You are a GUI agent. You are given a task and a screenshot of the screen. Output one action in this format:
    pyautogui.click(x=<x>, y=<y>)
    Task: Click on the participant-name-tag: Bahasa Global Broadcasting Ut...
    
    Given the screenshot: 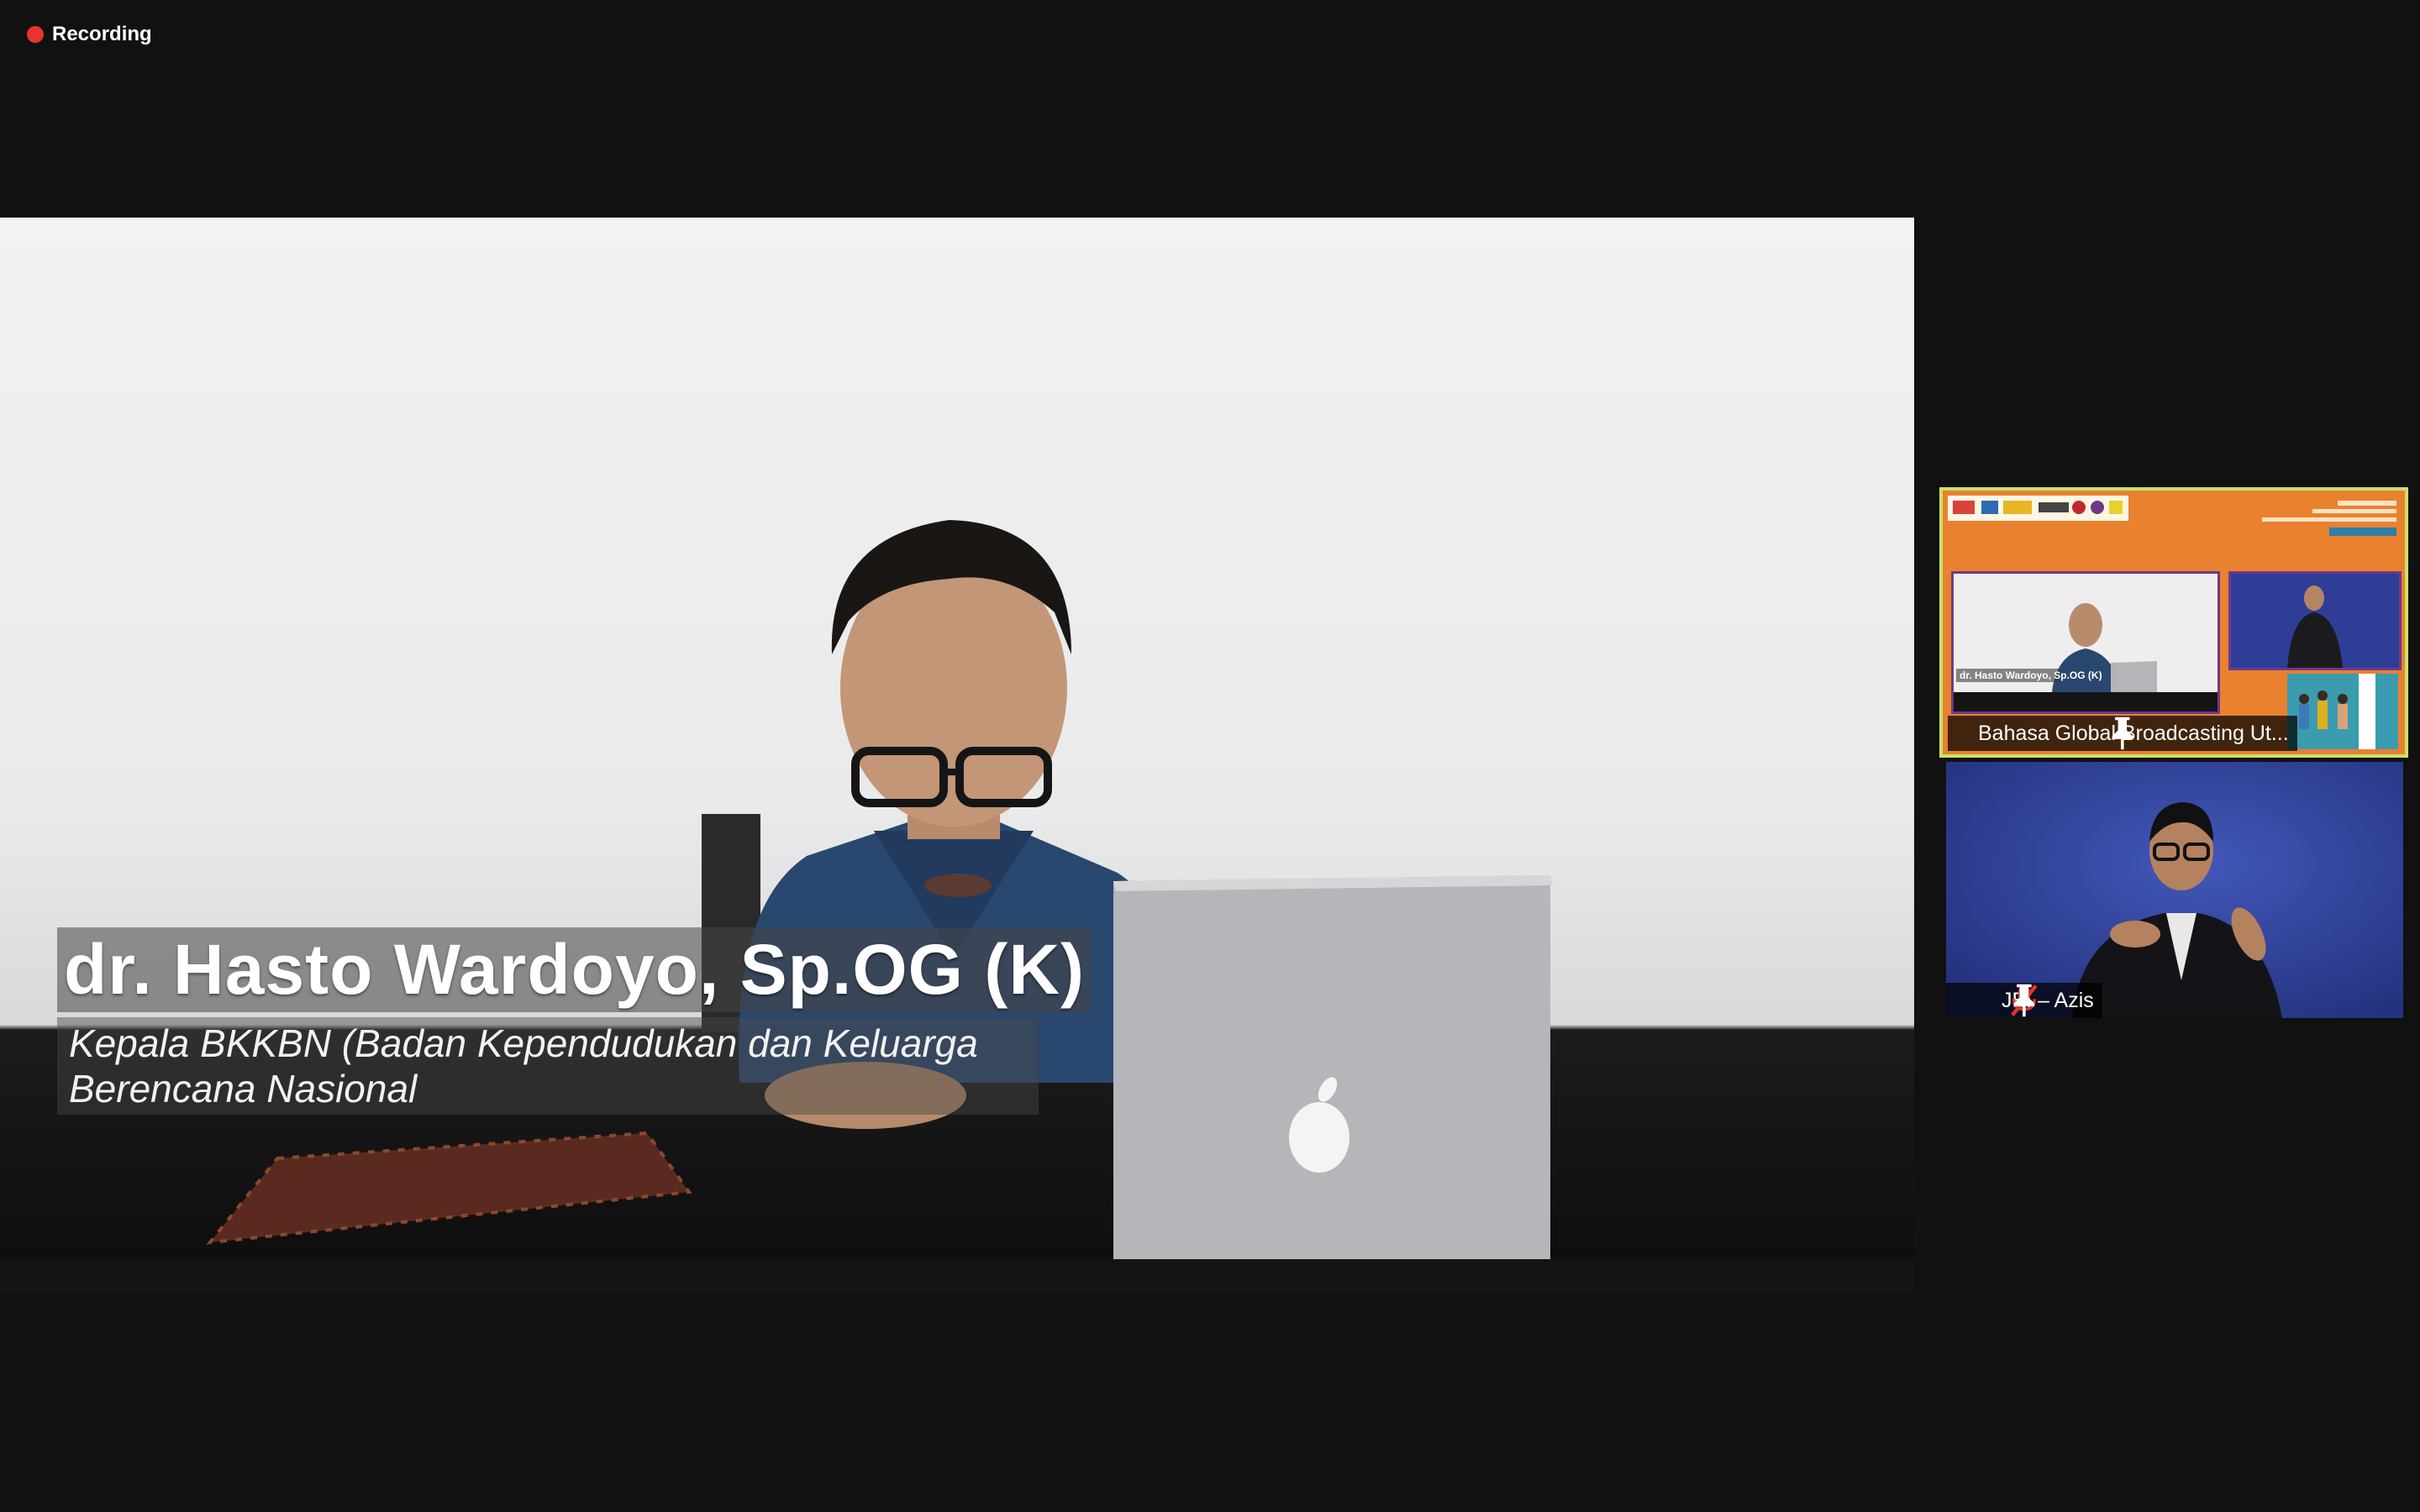 What is the action you would take?
    pyautogui.click(x=2122, y=733)
    